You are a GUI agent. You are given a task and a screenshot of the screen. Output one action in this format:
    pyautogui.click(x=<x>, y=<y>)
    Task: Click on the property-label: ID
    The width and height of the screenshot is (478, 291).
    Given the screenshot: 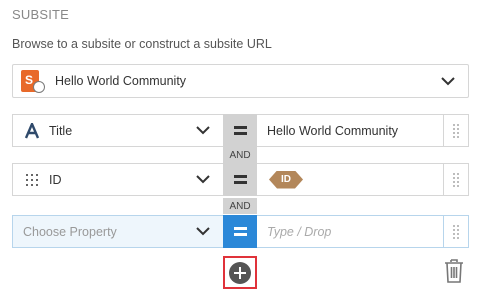 What is the action you would take?
    pyautogui.click(x=55, y=179)
    